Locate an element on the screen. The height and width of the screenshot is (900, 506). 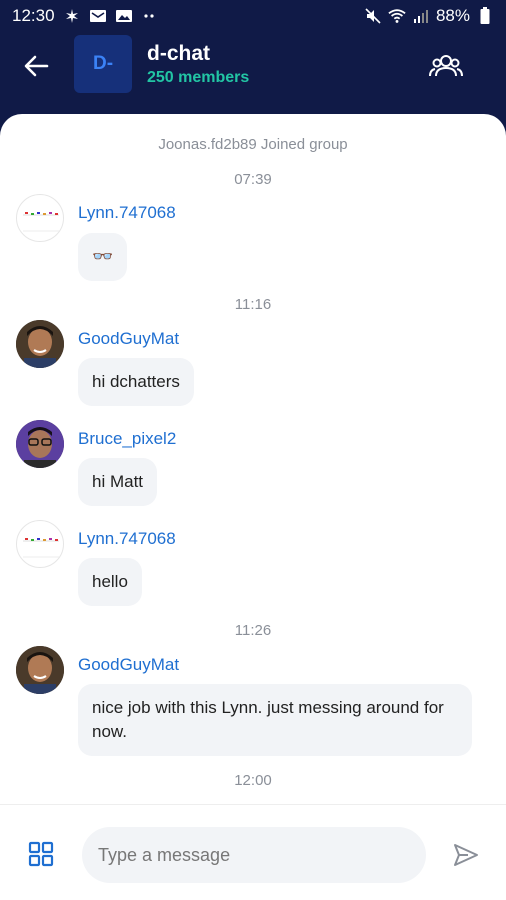
message-bubble: hi dchatters is located at coordinates (136, 382).